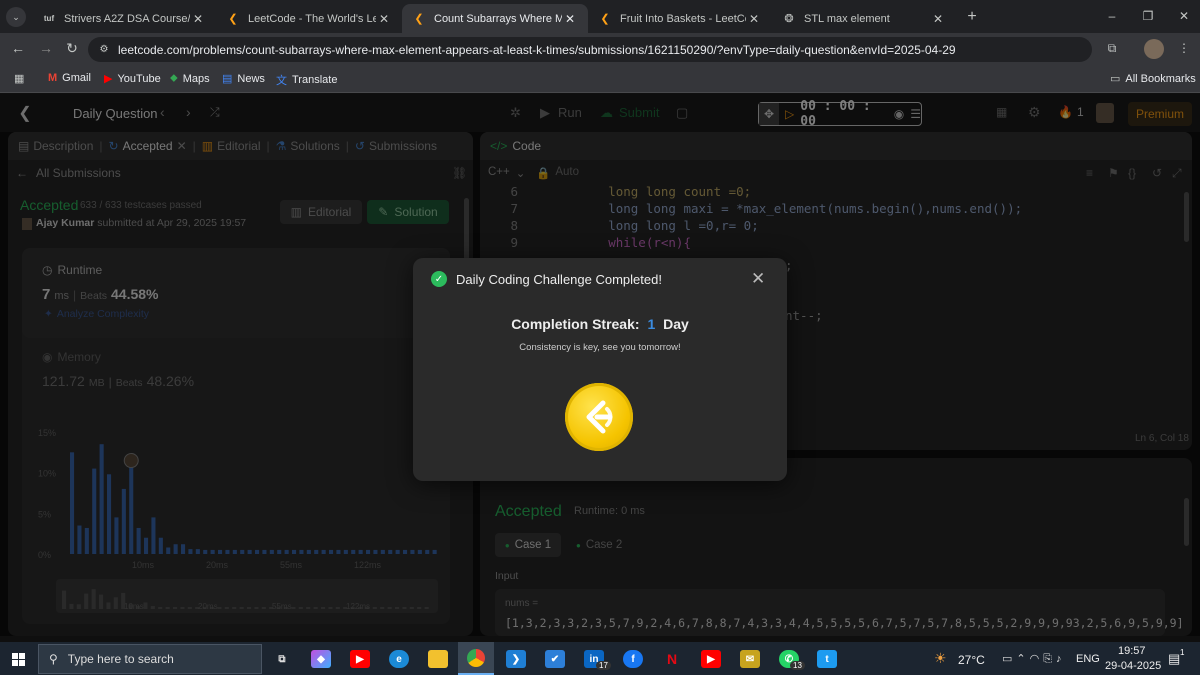  What do you see at coordinates (127, 18) in the screenshot?
I see `tab-title: Strivers A2Z DSA Course/Sheet` at bounding box center [127, 18].